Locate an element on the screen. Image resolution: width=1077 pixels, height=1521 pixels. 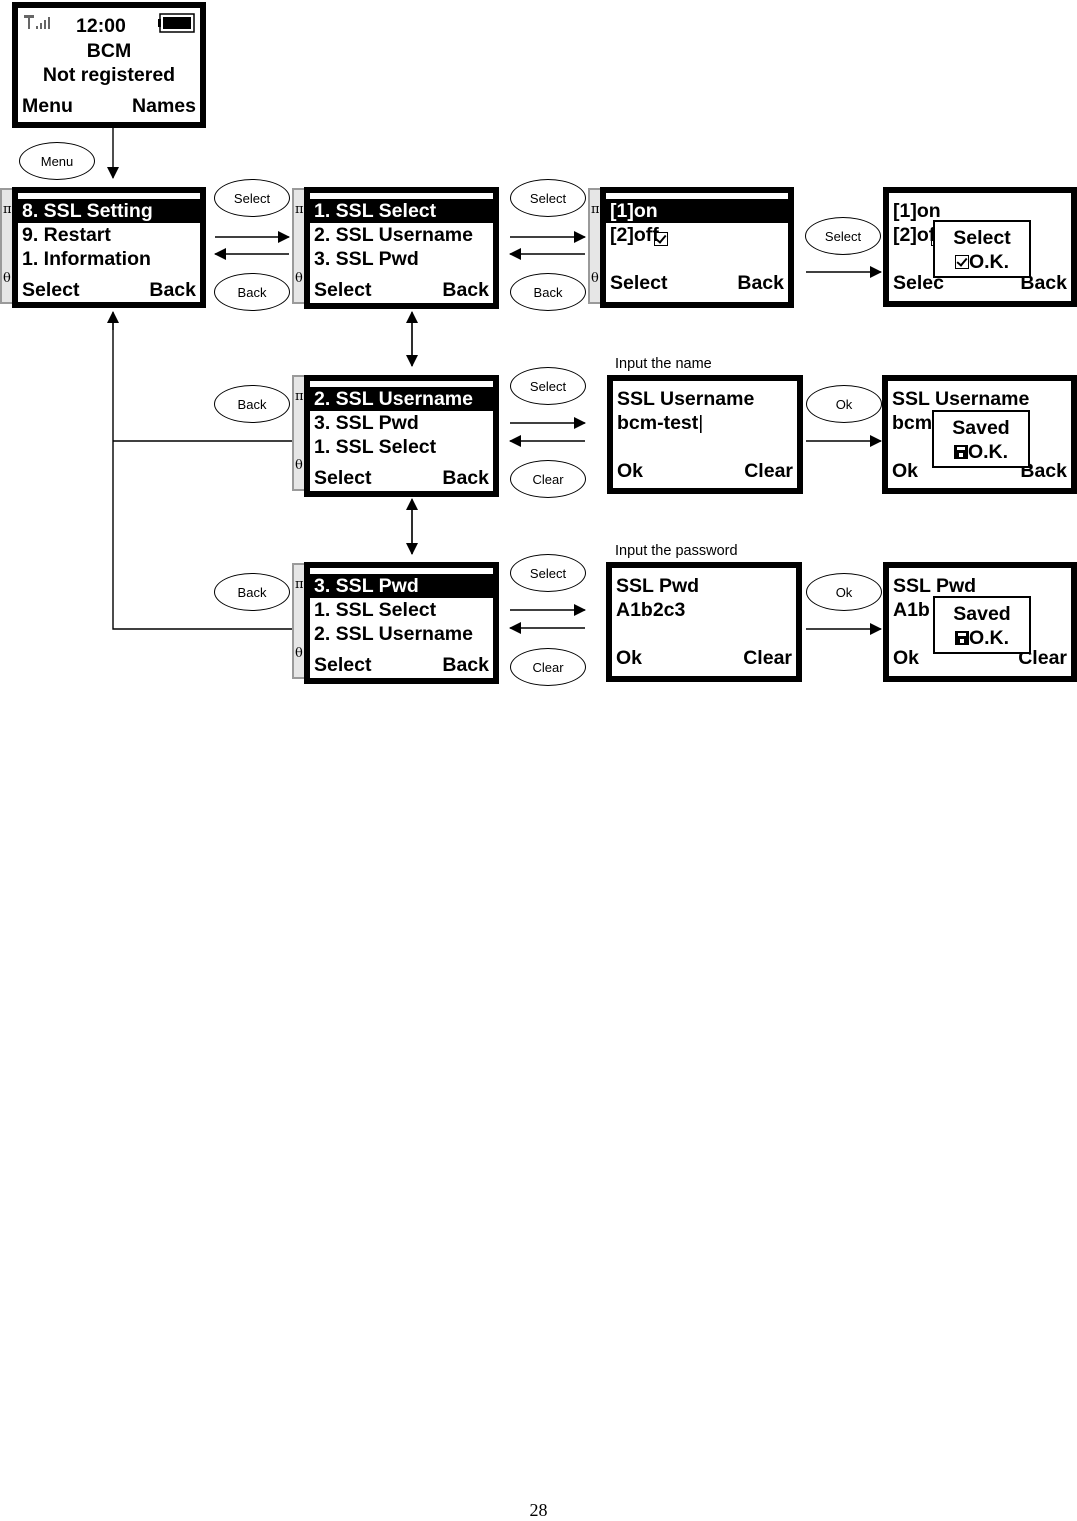
option-label: [2]of is located at coordinates (914, 235).